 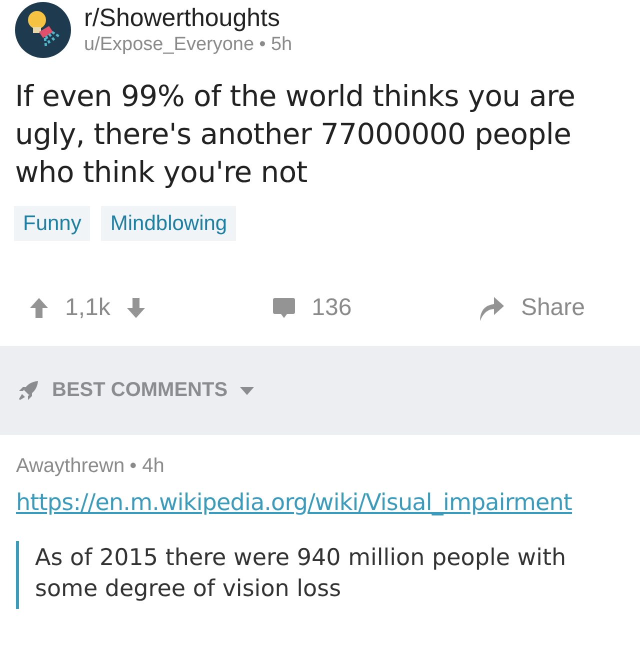 I want to click on flair-tag: Mindblowing, so click(x=168, y=223).